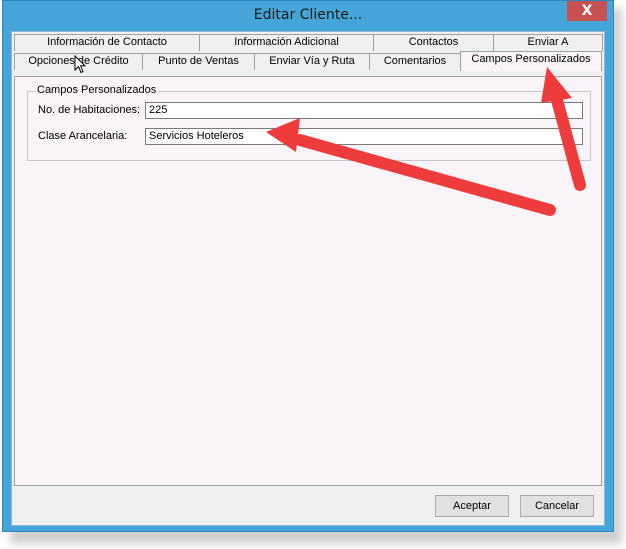 The width and height of the screenshot is (626, 549). I want to click on cancel-button: Cancelar, so click(557, 506).